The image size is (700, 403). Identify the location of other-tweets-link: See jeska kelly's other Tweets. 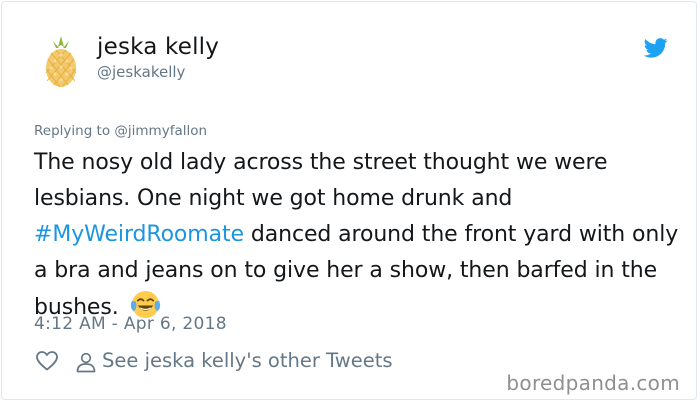
(247, 360).